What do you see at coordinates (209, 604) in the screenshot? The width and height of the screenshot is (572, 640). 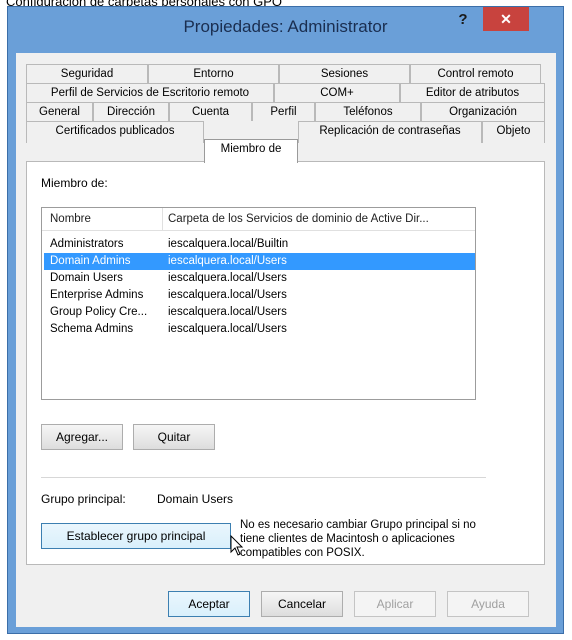 I see `ok-button: Aceptar` at bounding box center [209, 604].